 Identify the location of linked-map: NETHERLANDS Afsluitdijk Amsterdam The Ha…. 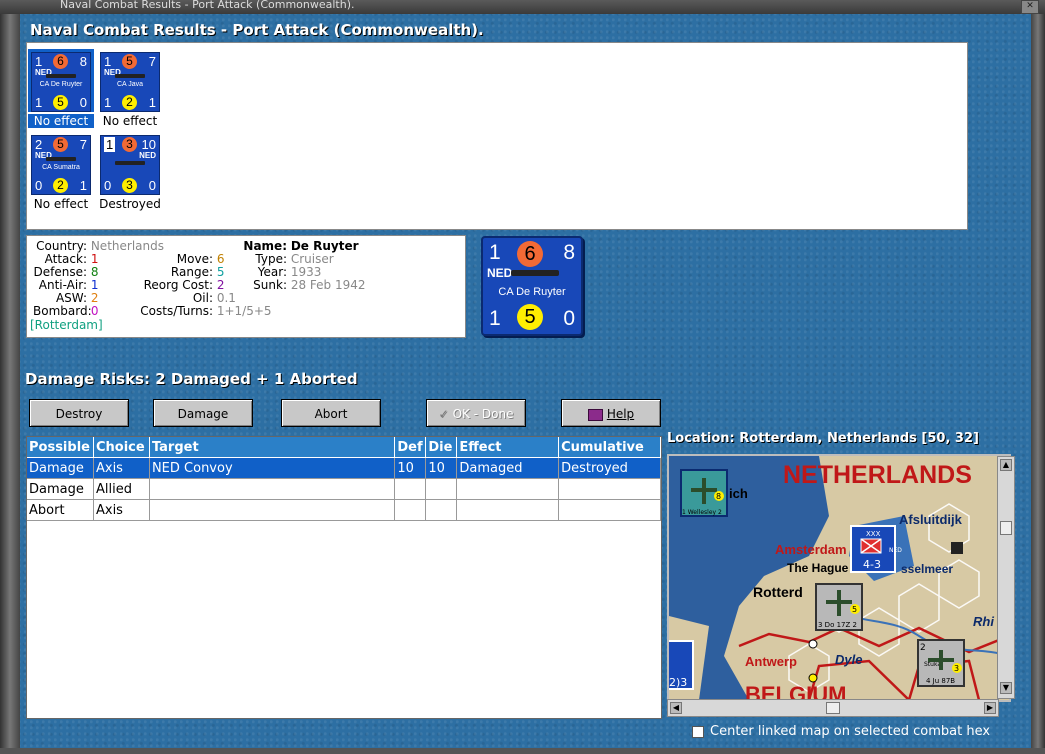
(839, 578).